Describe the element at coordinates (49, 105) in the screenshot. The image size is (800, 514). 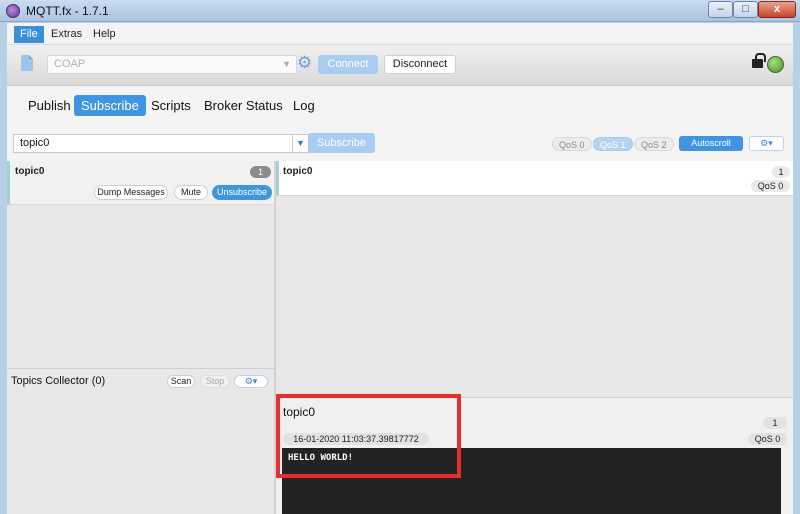
I see `tab-publish: Publish` at that location.